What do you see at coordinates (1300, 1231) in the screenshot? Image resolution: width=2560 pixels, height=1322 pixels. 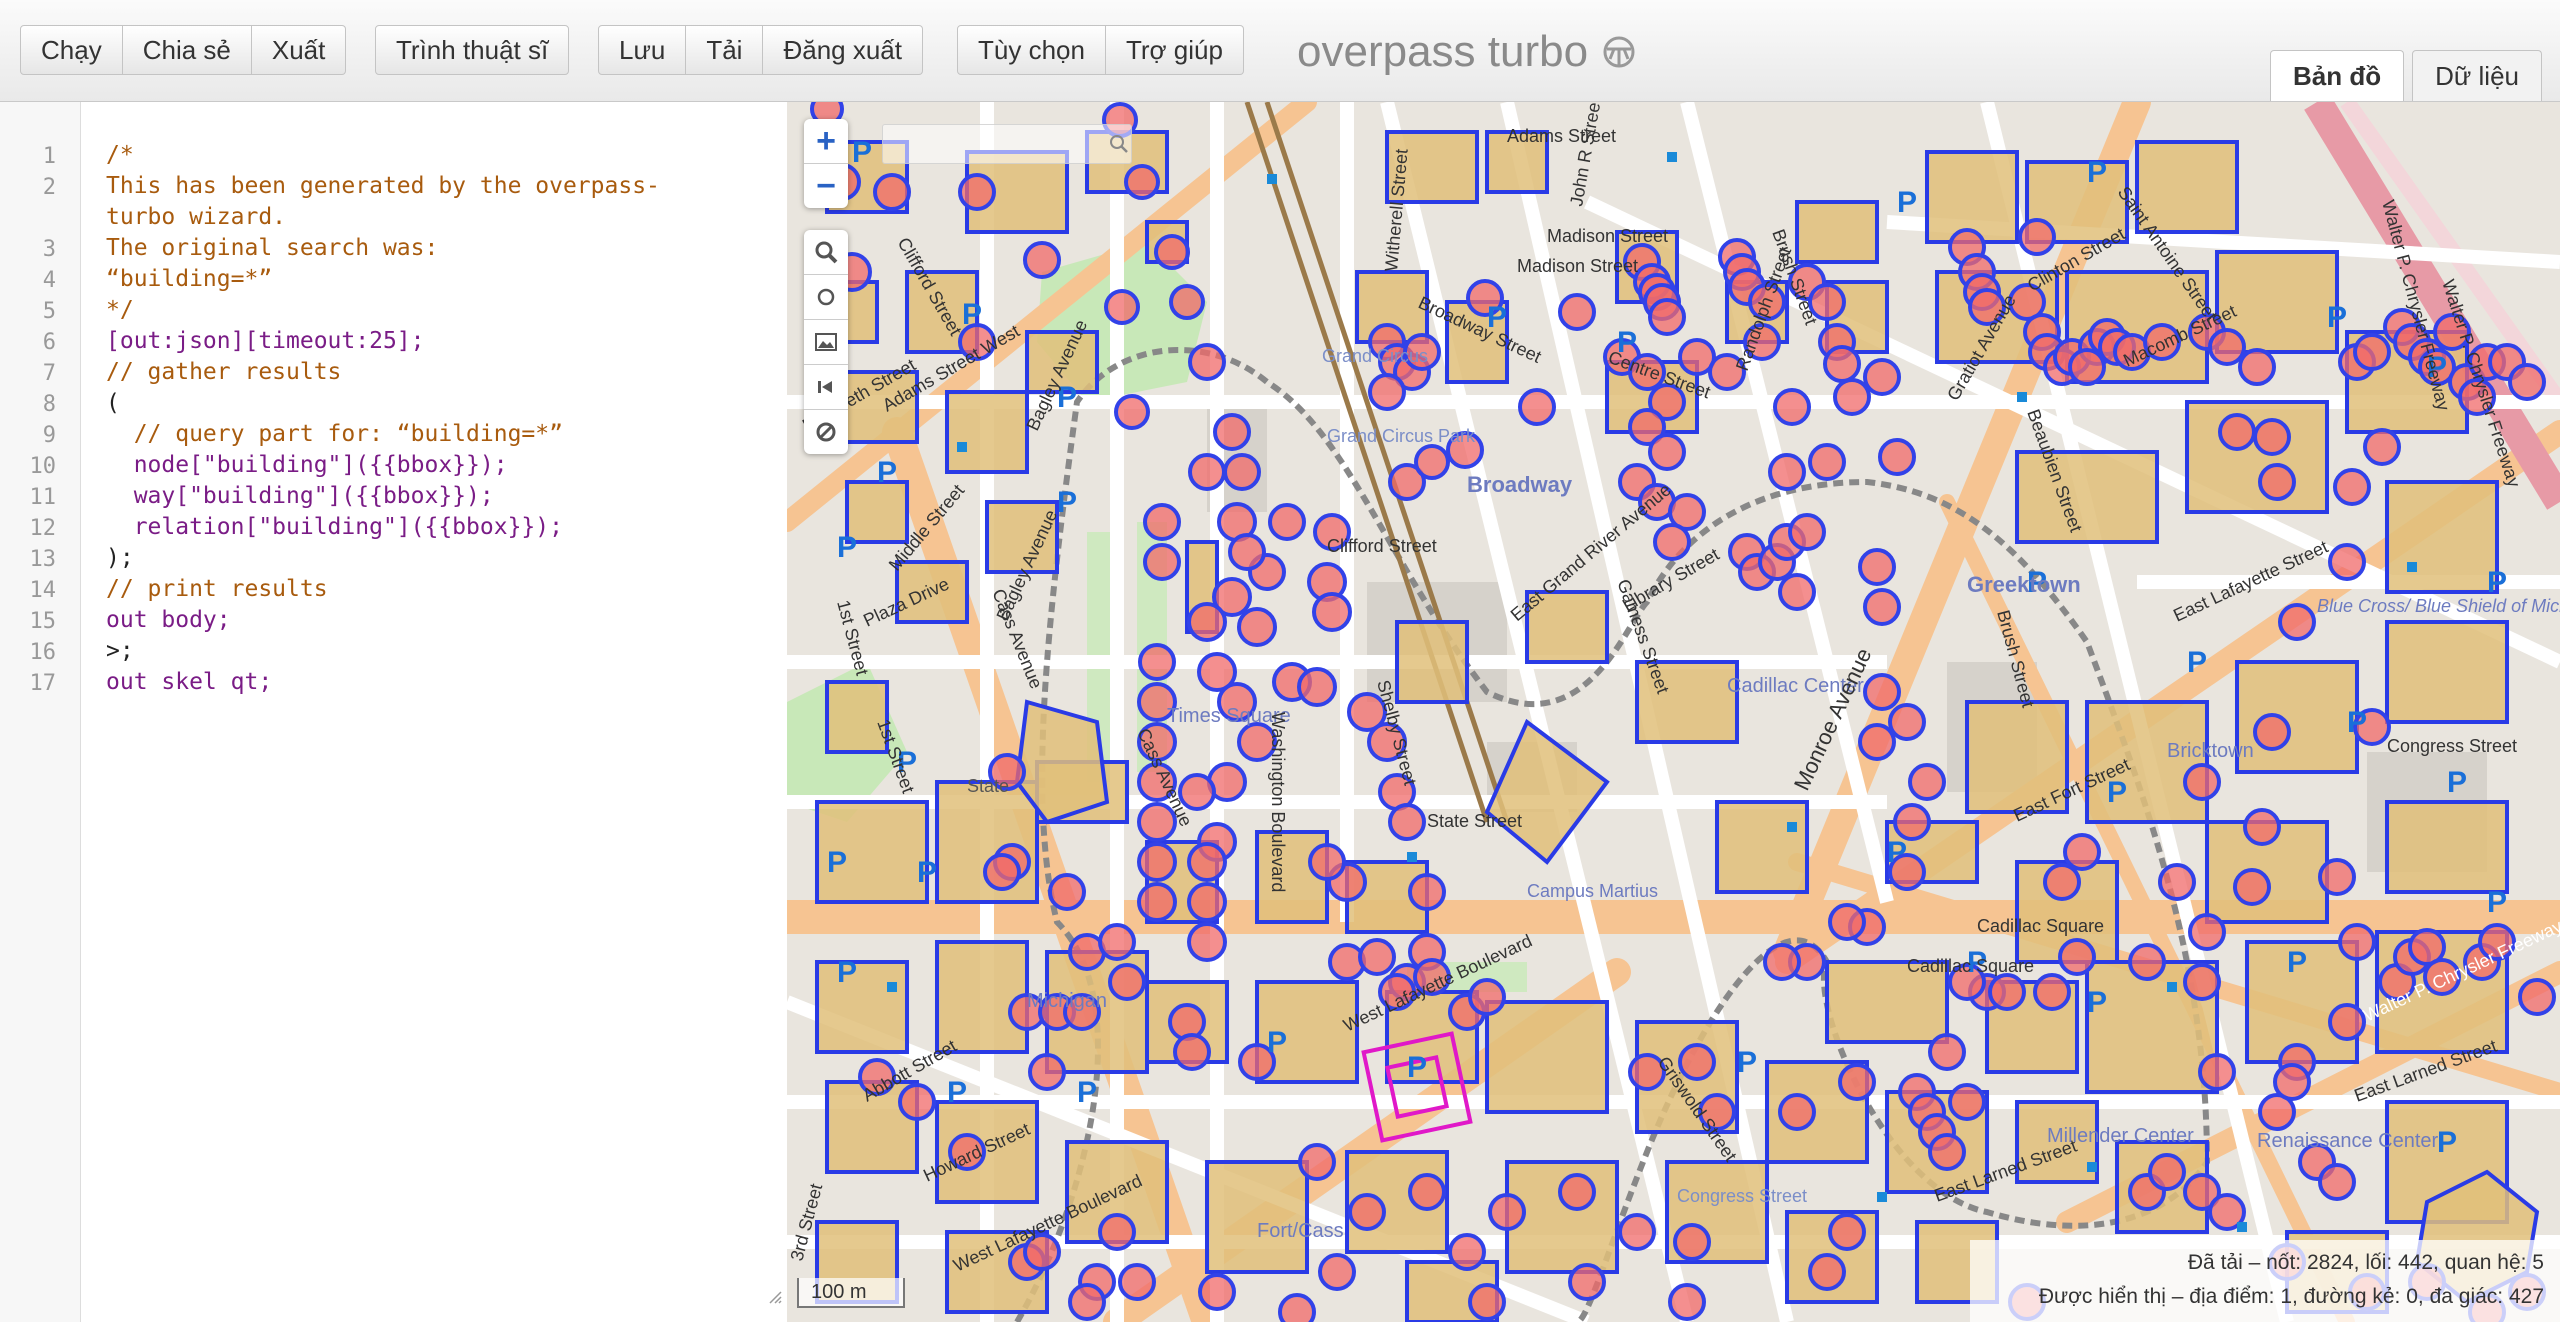 I see `map-label: Fort/Cass` at bounding box center [1300, 1231].